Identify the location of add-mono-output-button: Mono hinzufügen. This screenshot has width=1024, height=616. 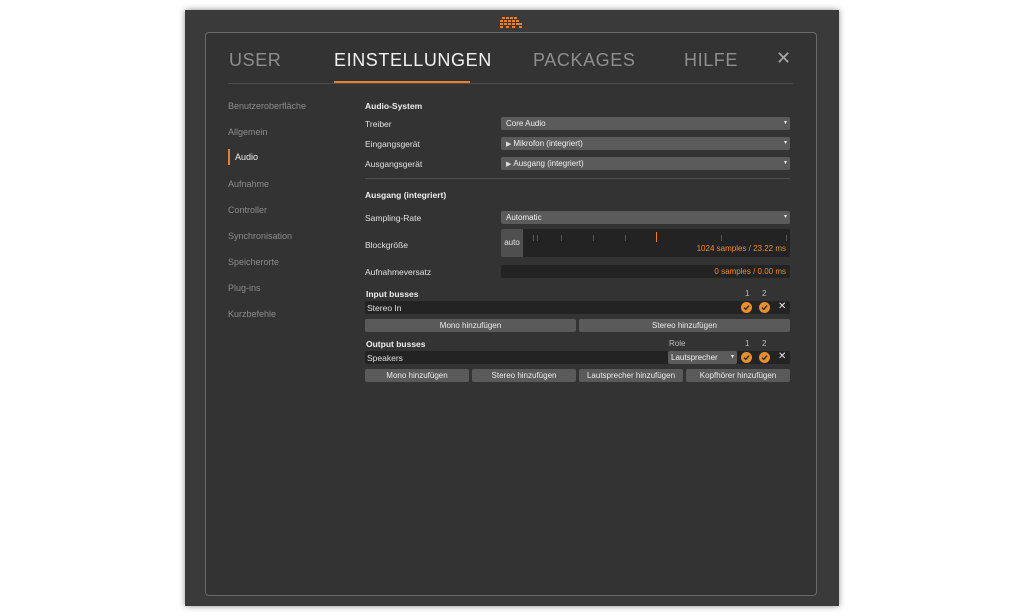
(417, 375).